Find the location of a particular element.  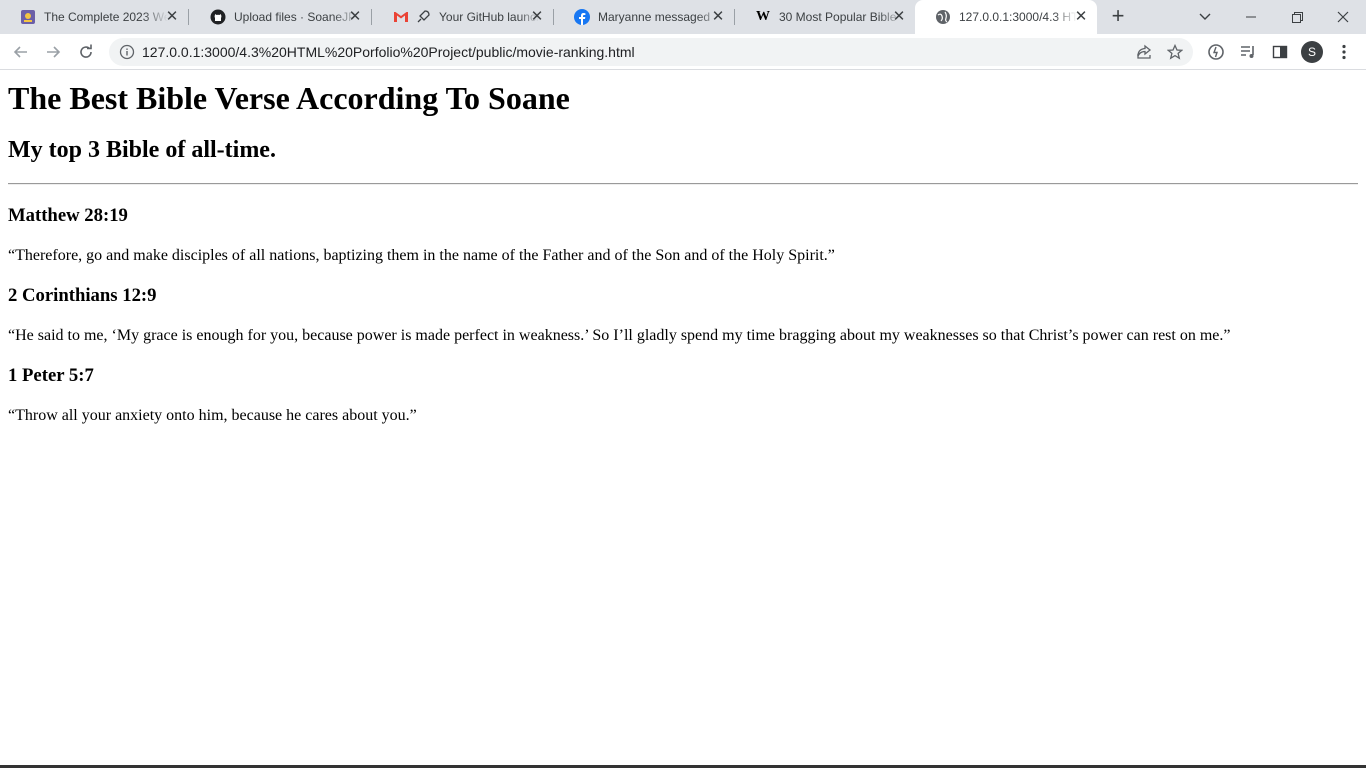

wikipedia-icon: W is located at coordinates (763, 16).